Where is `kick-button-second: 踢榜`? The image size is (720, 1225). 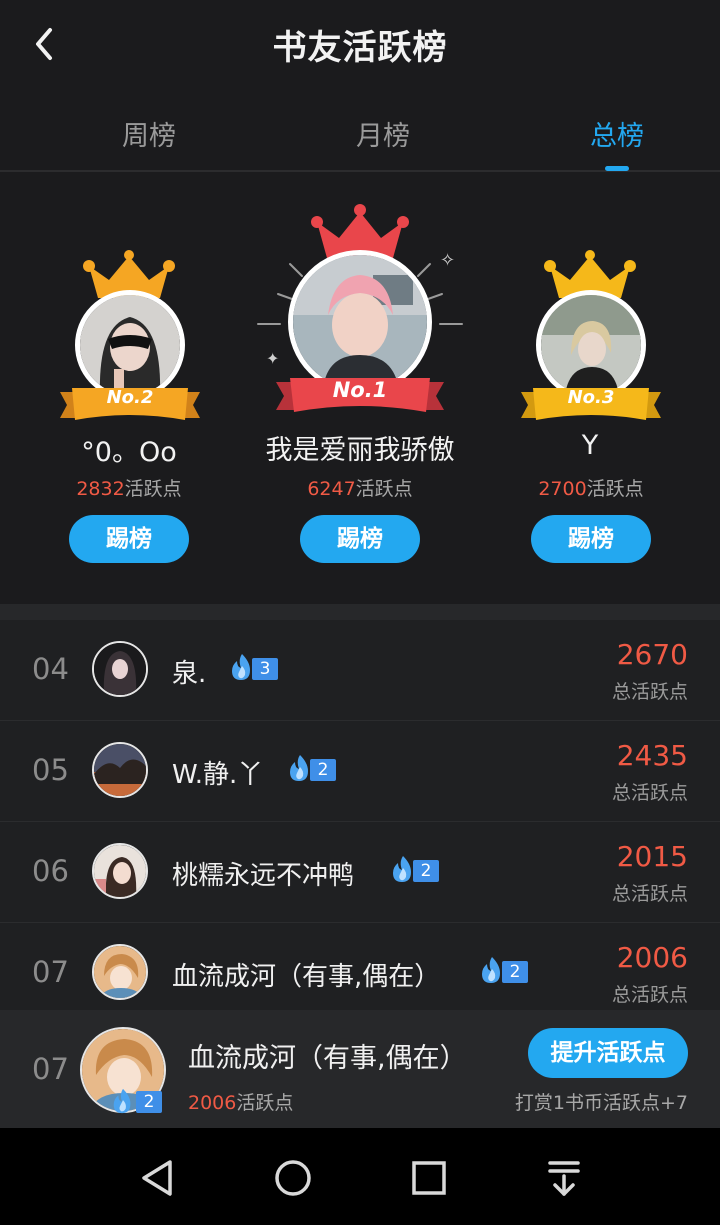 kick-button-second: 踢榜 is located at coordinates (129, 539).